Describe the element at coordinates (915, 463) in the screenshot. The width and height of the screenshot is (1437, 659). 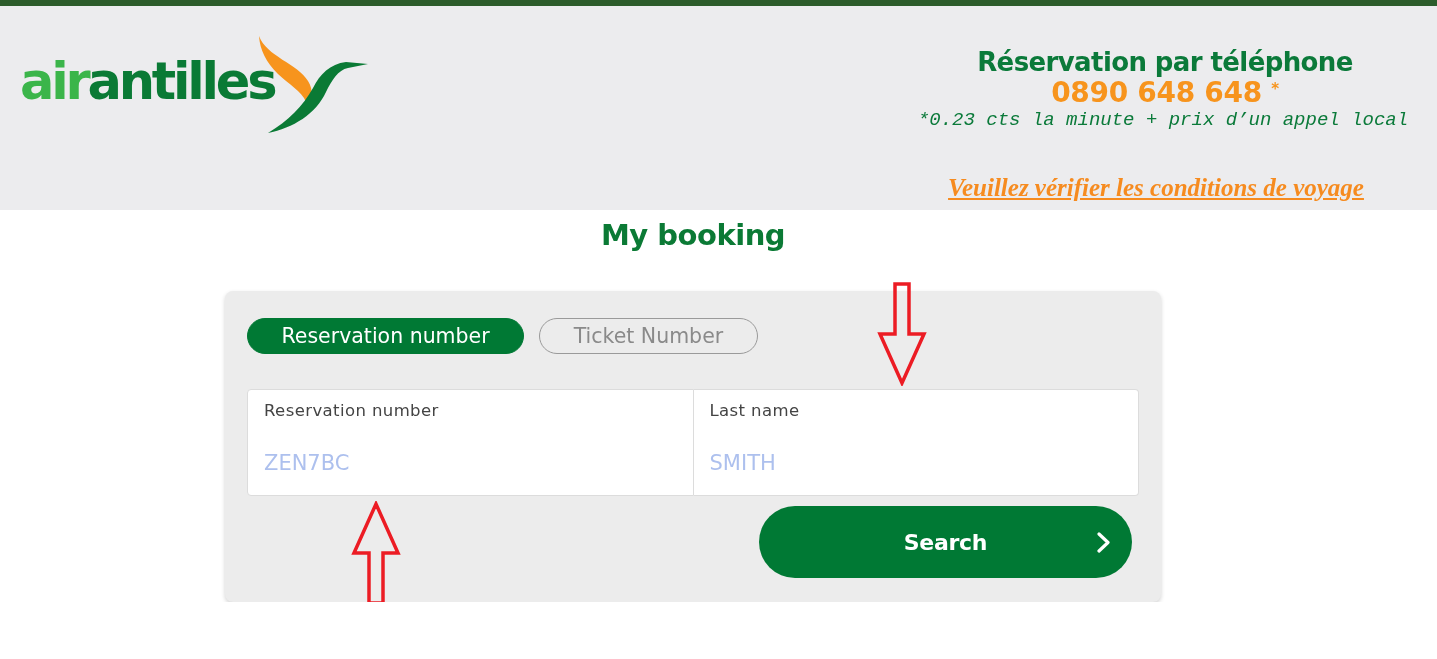
I see `text-input: SMITH` at that location.